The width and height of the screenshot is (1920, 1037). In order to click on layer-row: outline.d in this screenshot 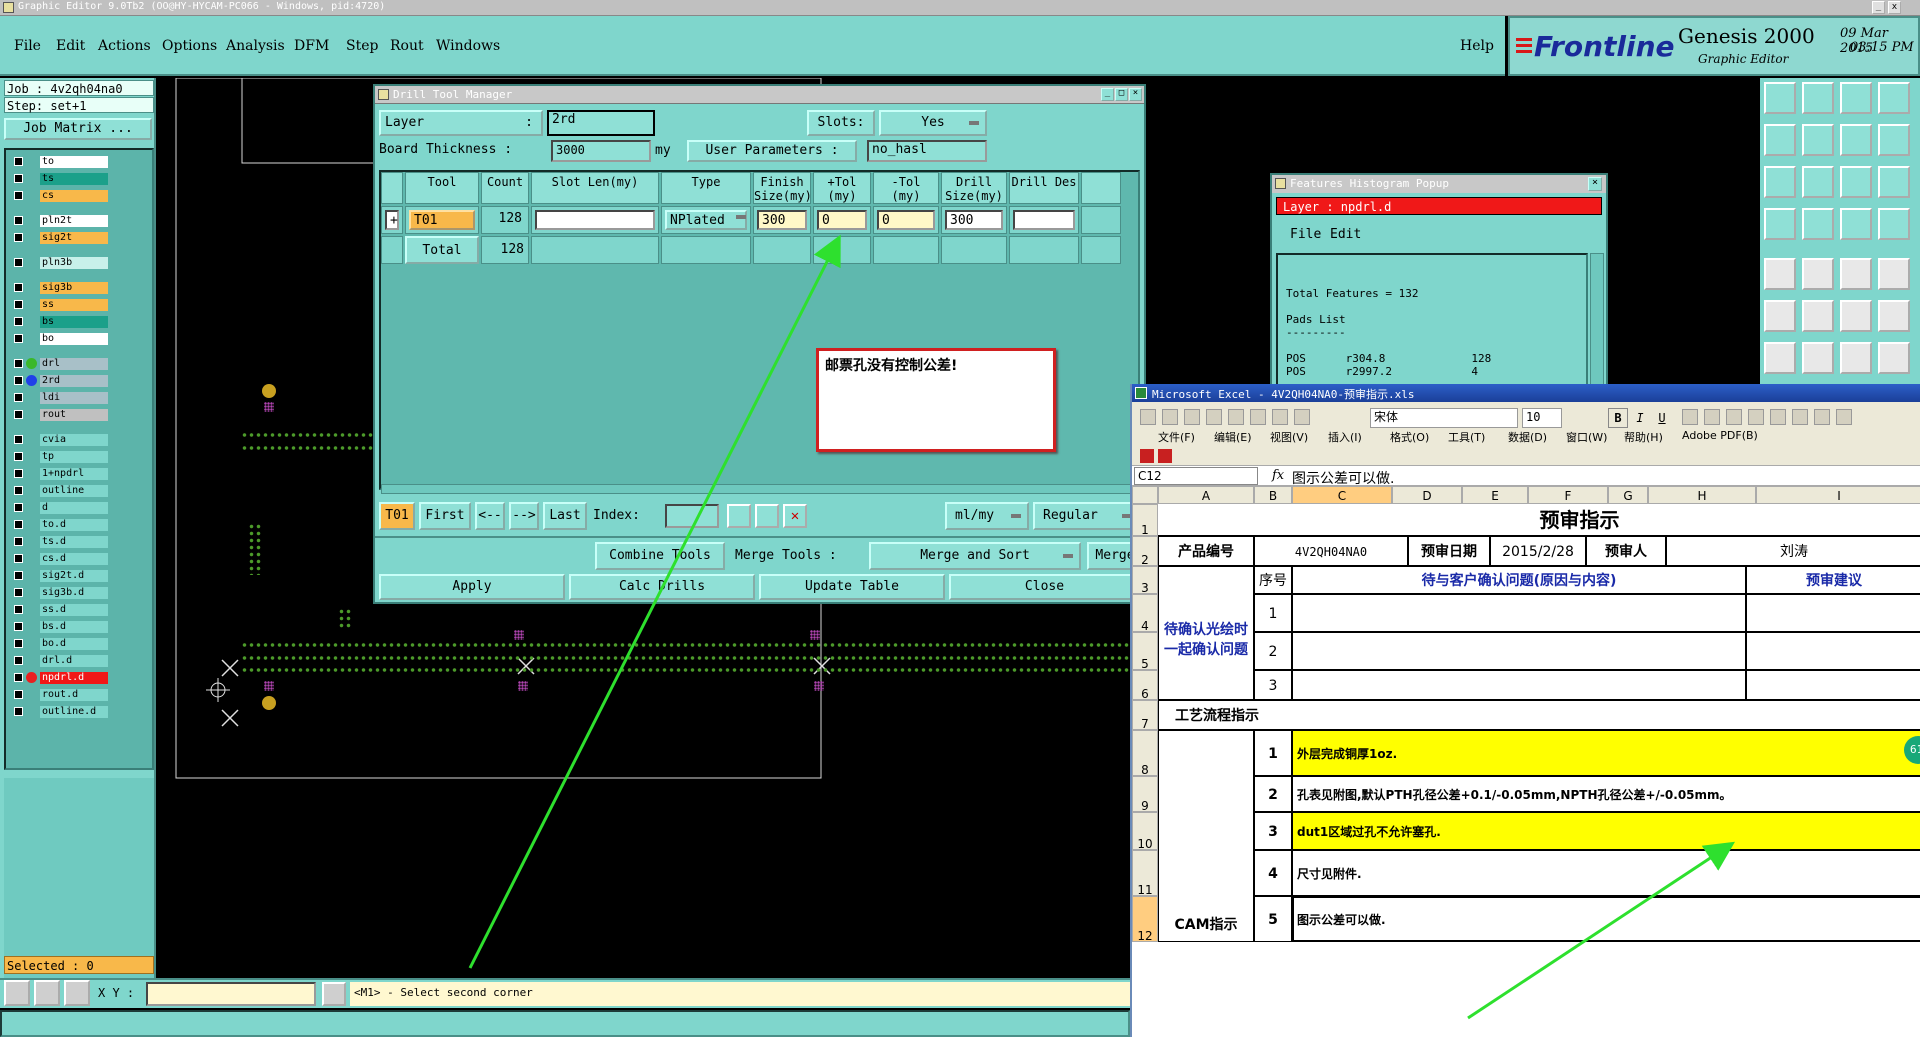, I will do `click(60, 712)`.